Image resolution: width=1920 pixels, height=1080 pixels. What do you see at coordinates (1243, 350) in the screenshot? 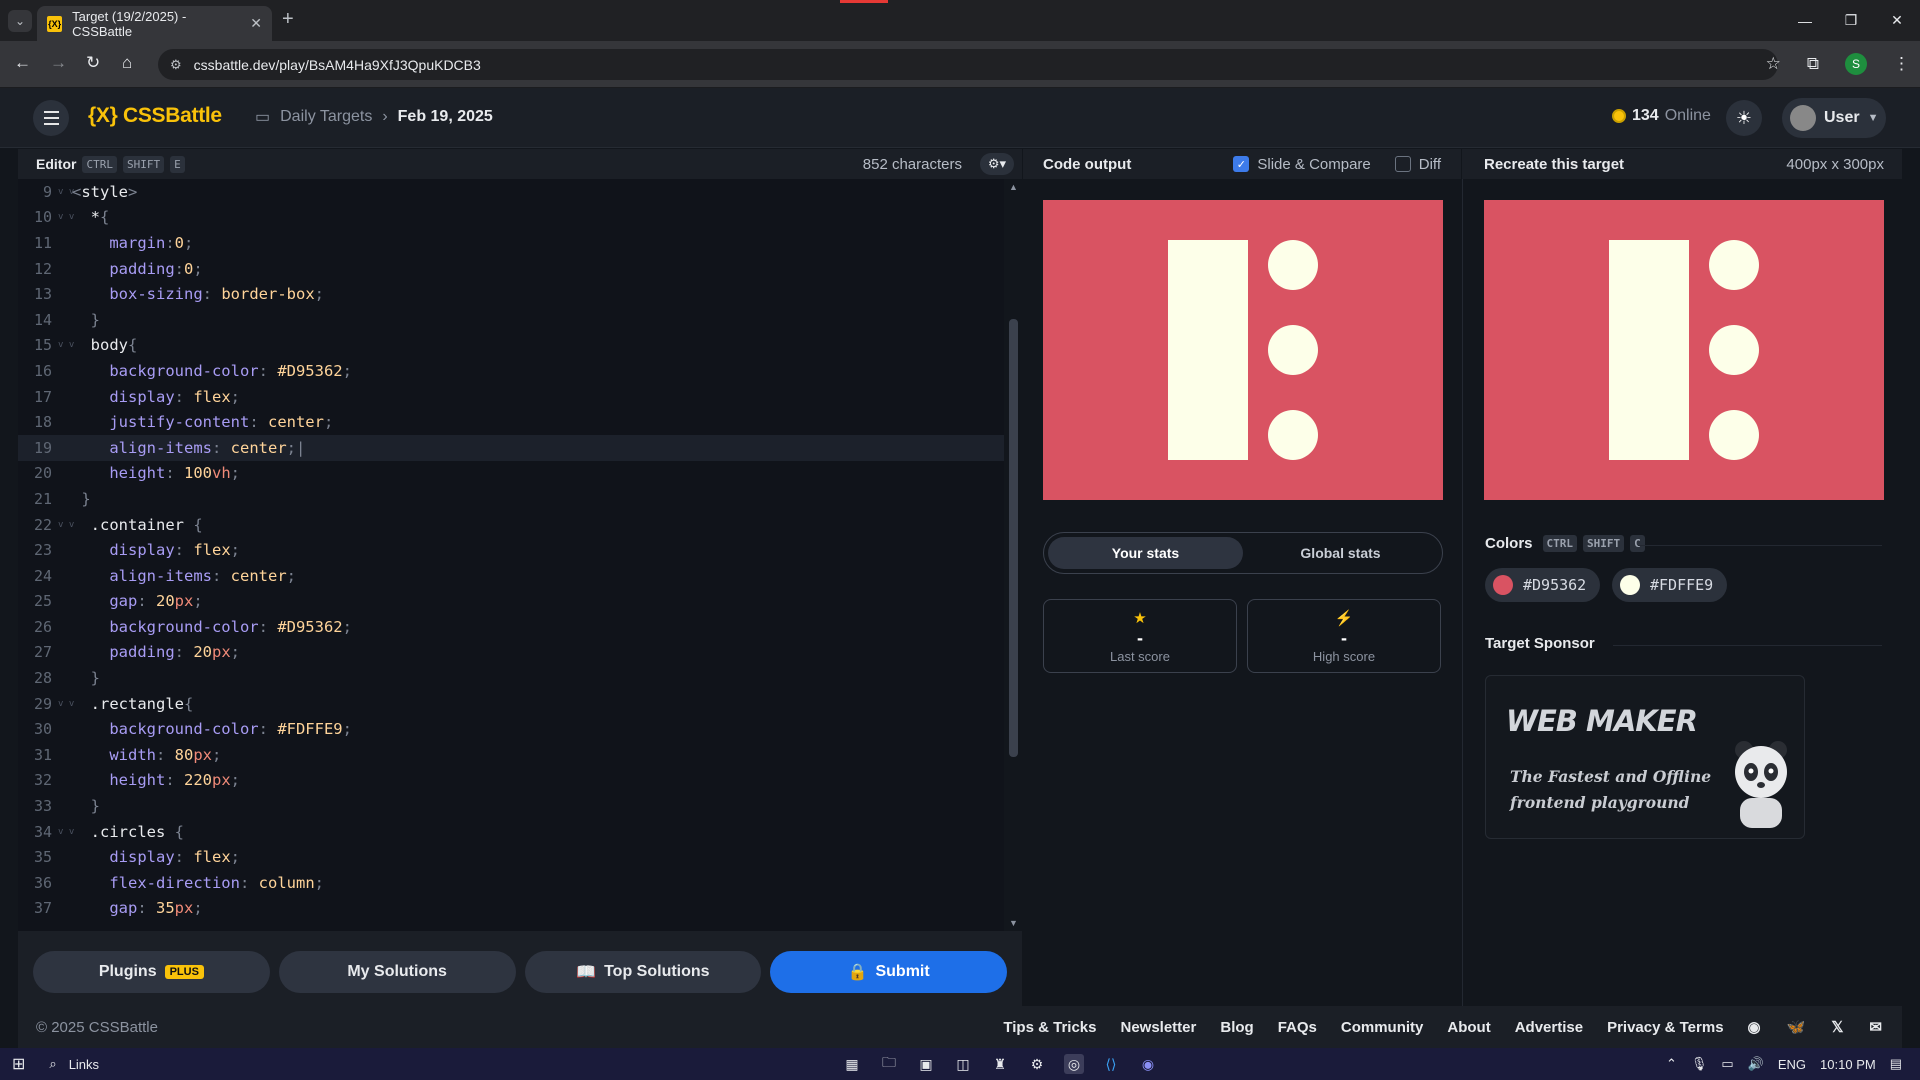
I see `code-output-canvas` at bounding box center [1243, 350].